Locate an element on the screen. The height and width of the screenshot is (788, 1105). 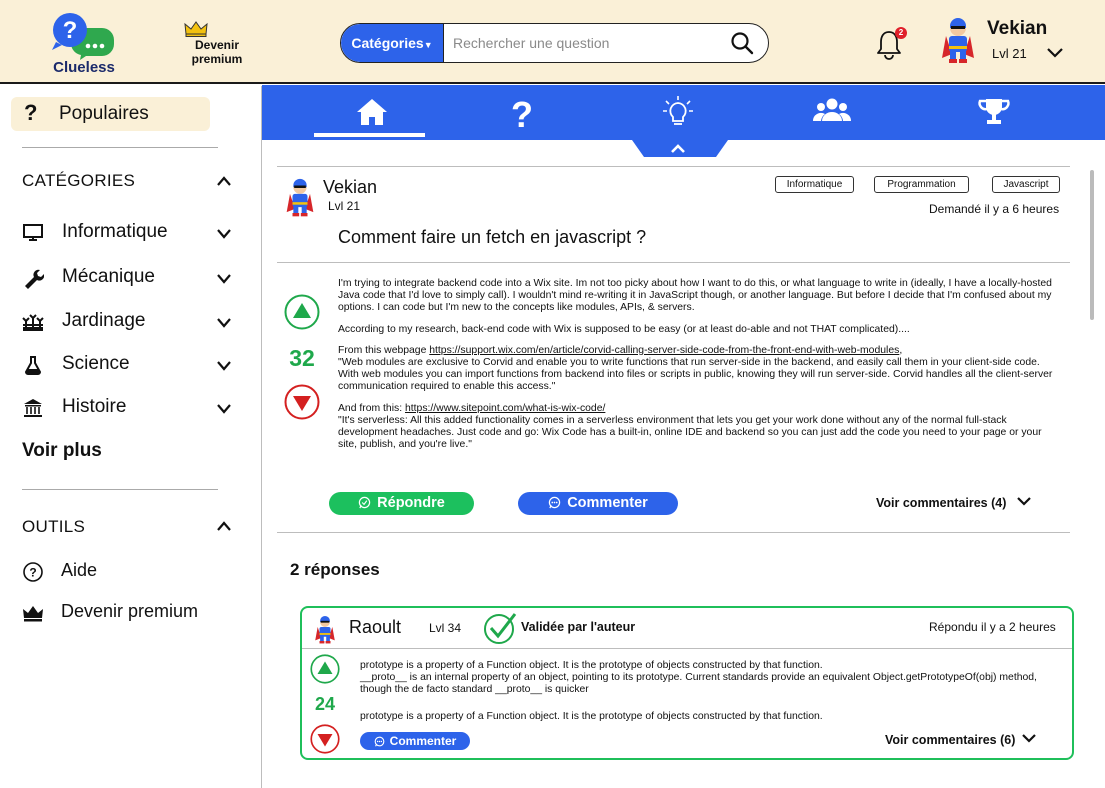
nav-collapse-tab is located at coordinates (680, 148).